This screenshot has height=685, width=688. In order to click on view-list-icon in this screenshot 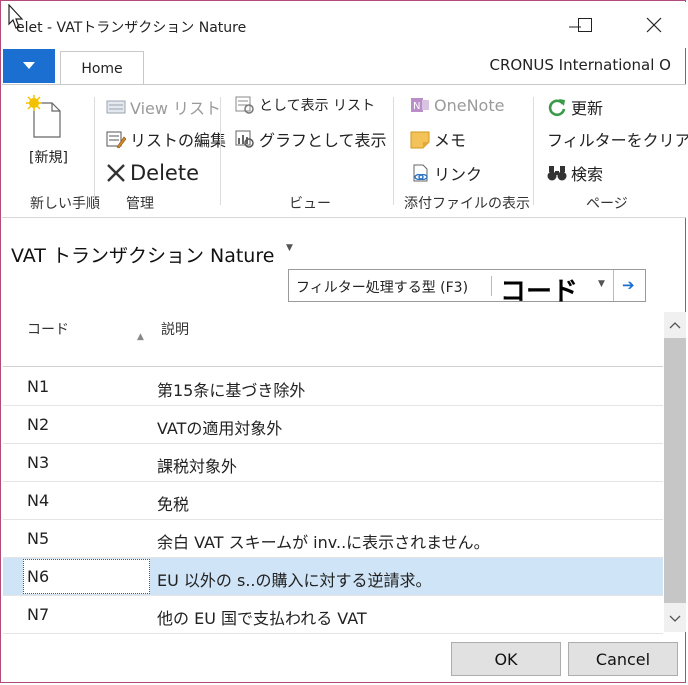, I will do `click(116, 107)`.